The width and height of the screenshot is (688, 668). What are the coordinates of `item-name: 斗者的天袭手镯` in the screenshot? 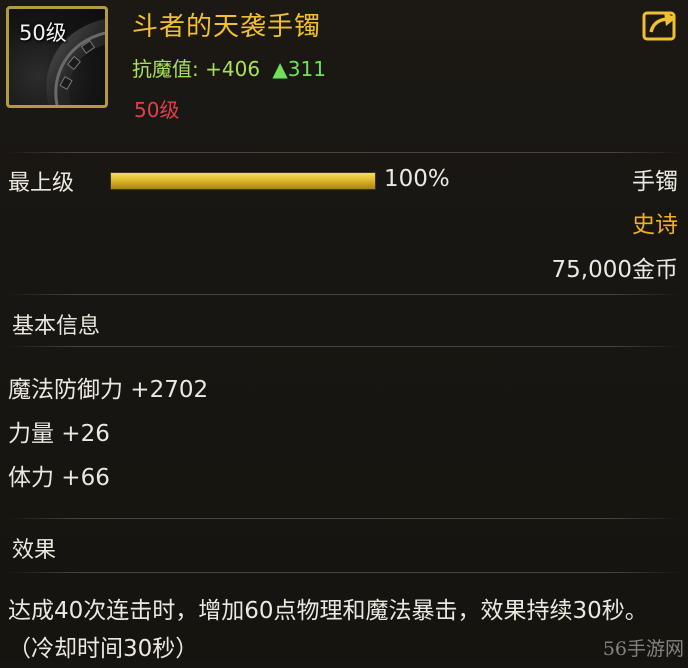 It's located at (227, 27).